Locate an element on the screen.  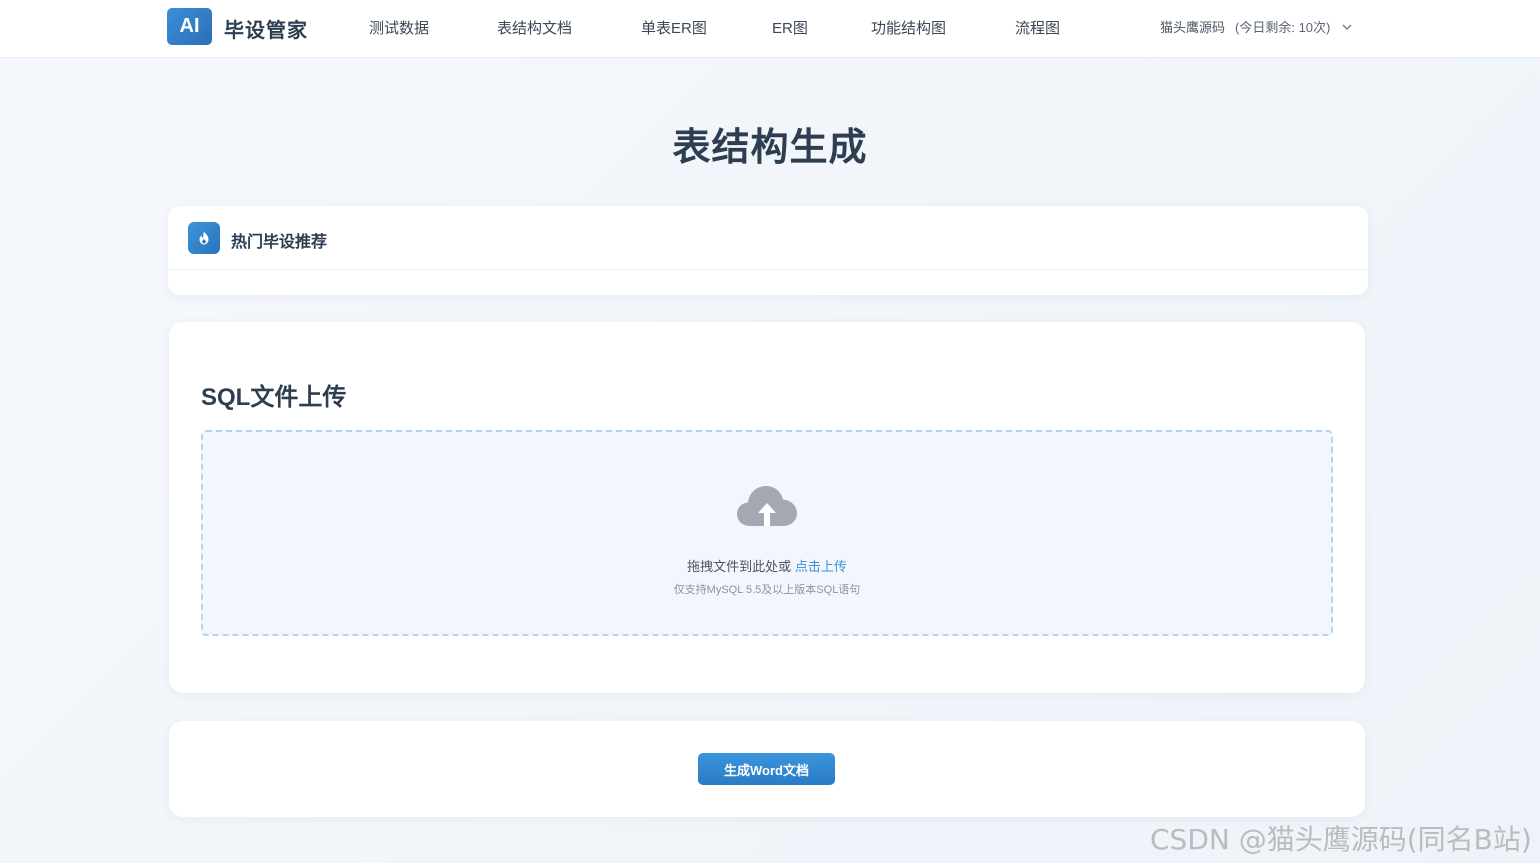
drop-instruction: 拖拽文件到此处或 点击上传 is located at coordinates (767, 565).